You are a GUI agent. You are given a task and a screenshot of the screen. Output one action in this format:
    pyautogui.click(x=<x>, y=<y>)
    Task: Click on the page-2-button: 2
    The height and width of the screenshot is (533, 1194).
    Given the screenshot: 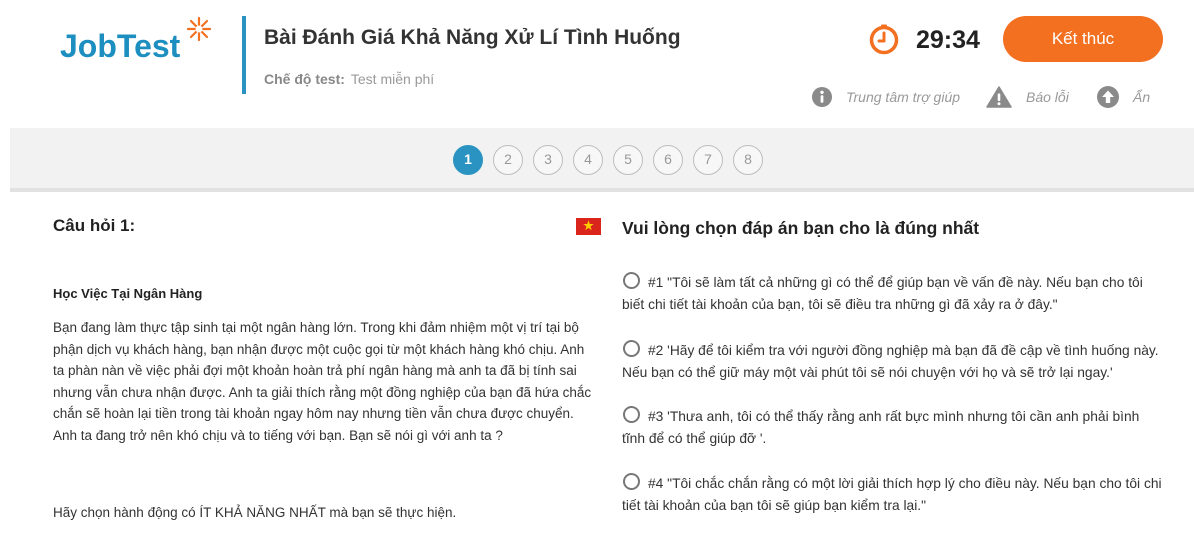 What is the action you would take?
    pyautogui.click(x=508, y=160)
    